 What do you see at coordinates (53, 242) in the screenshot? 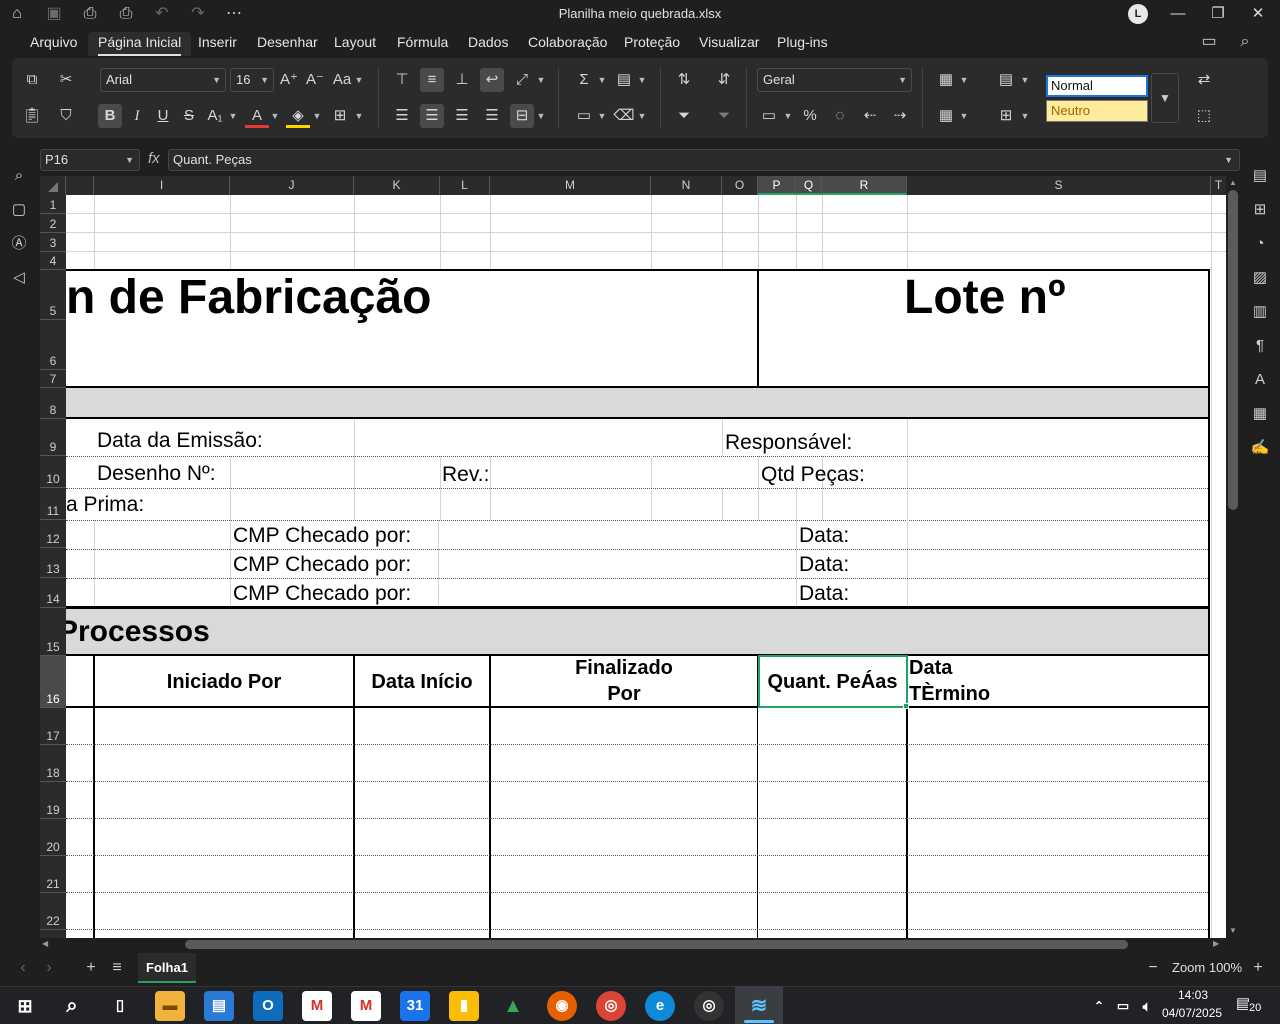
I see `row-header: 3` at bounding box center [53, 242].